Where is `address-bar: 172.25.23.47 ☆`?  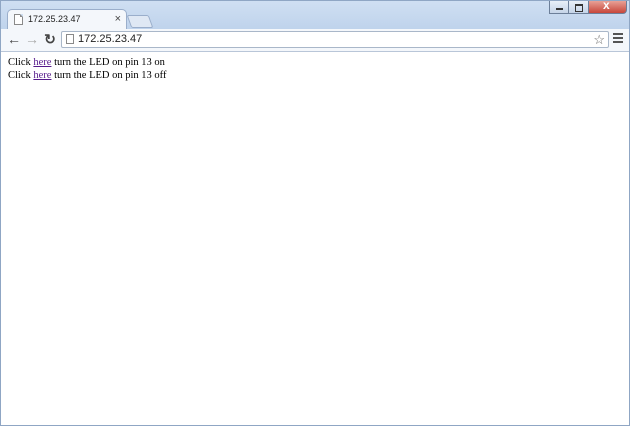 address-bar: 172.25.23.47 ☆ is located at coordinates (335, 39).